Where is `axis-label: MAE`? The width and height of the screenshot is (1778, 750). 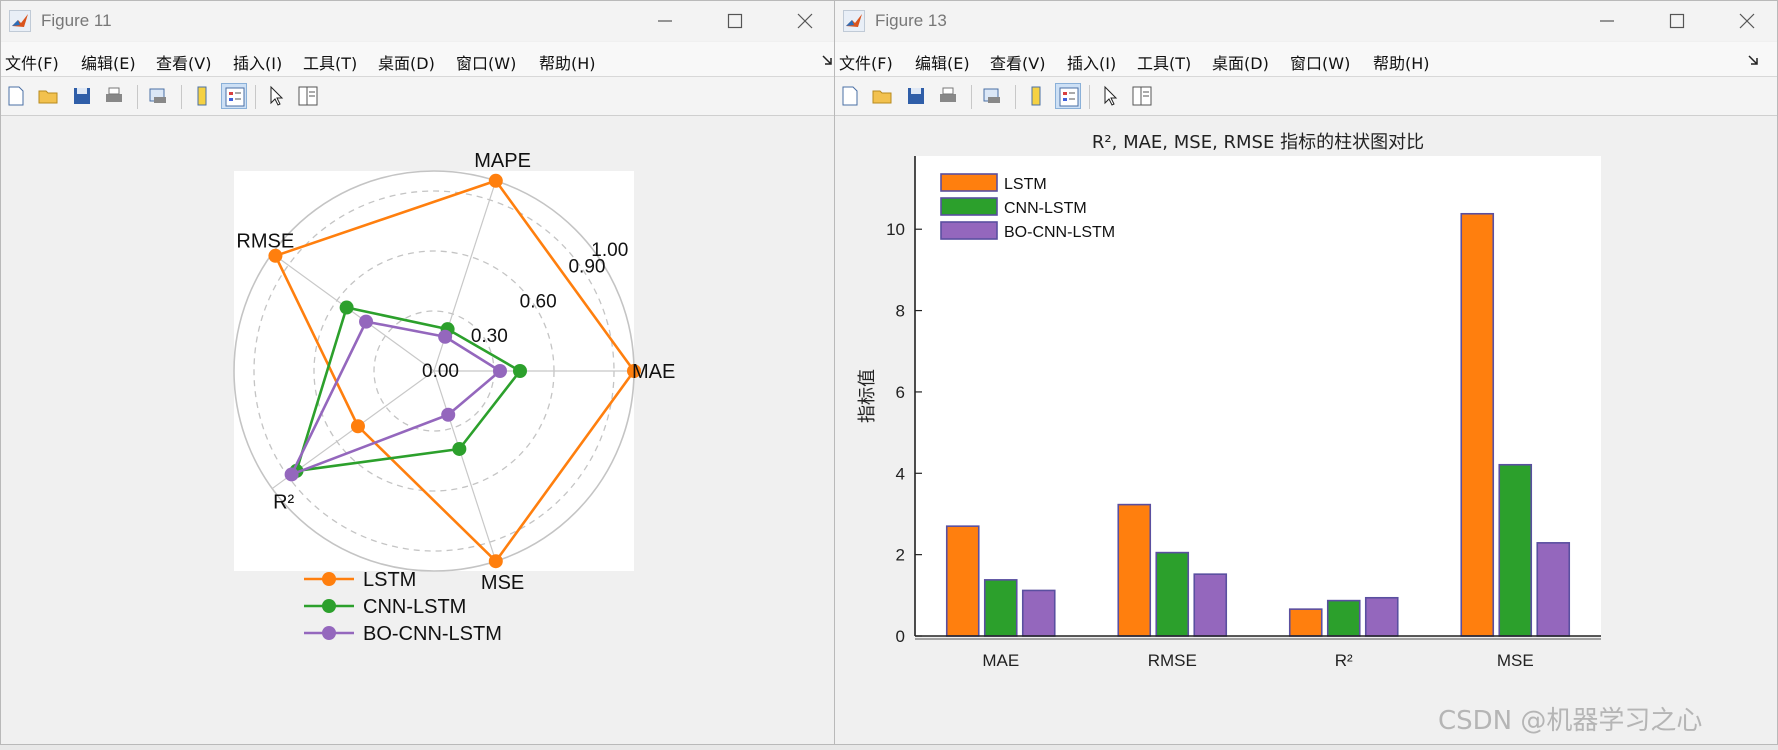
axis-label: MAE is located at coordinates (653, 372).